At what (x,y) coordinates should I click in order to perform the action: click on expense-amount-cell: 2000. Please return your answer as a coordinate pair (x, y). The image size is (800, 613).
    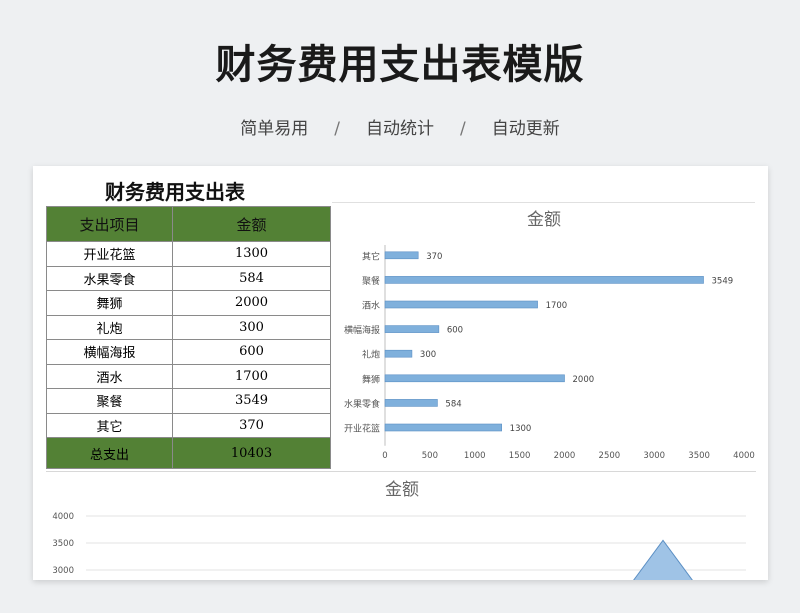
    Looking at the image, I should click on (251, 303).